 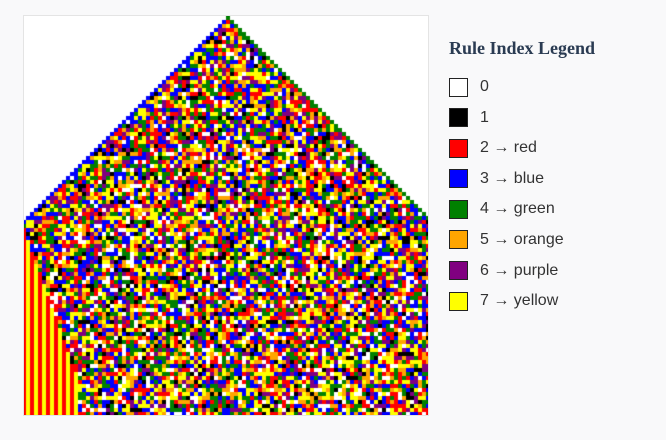 What do you see at coordinates (554, 87) in the screenshot?
I see `legend-item: 0` at bounding box center [554, 87].